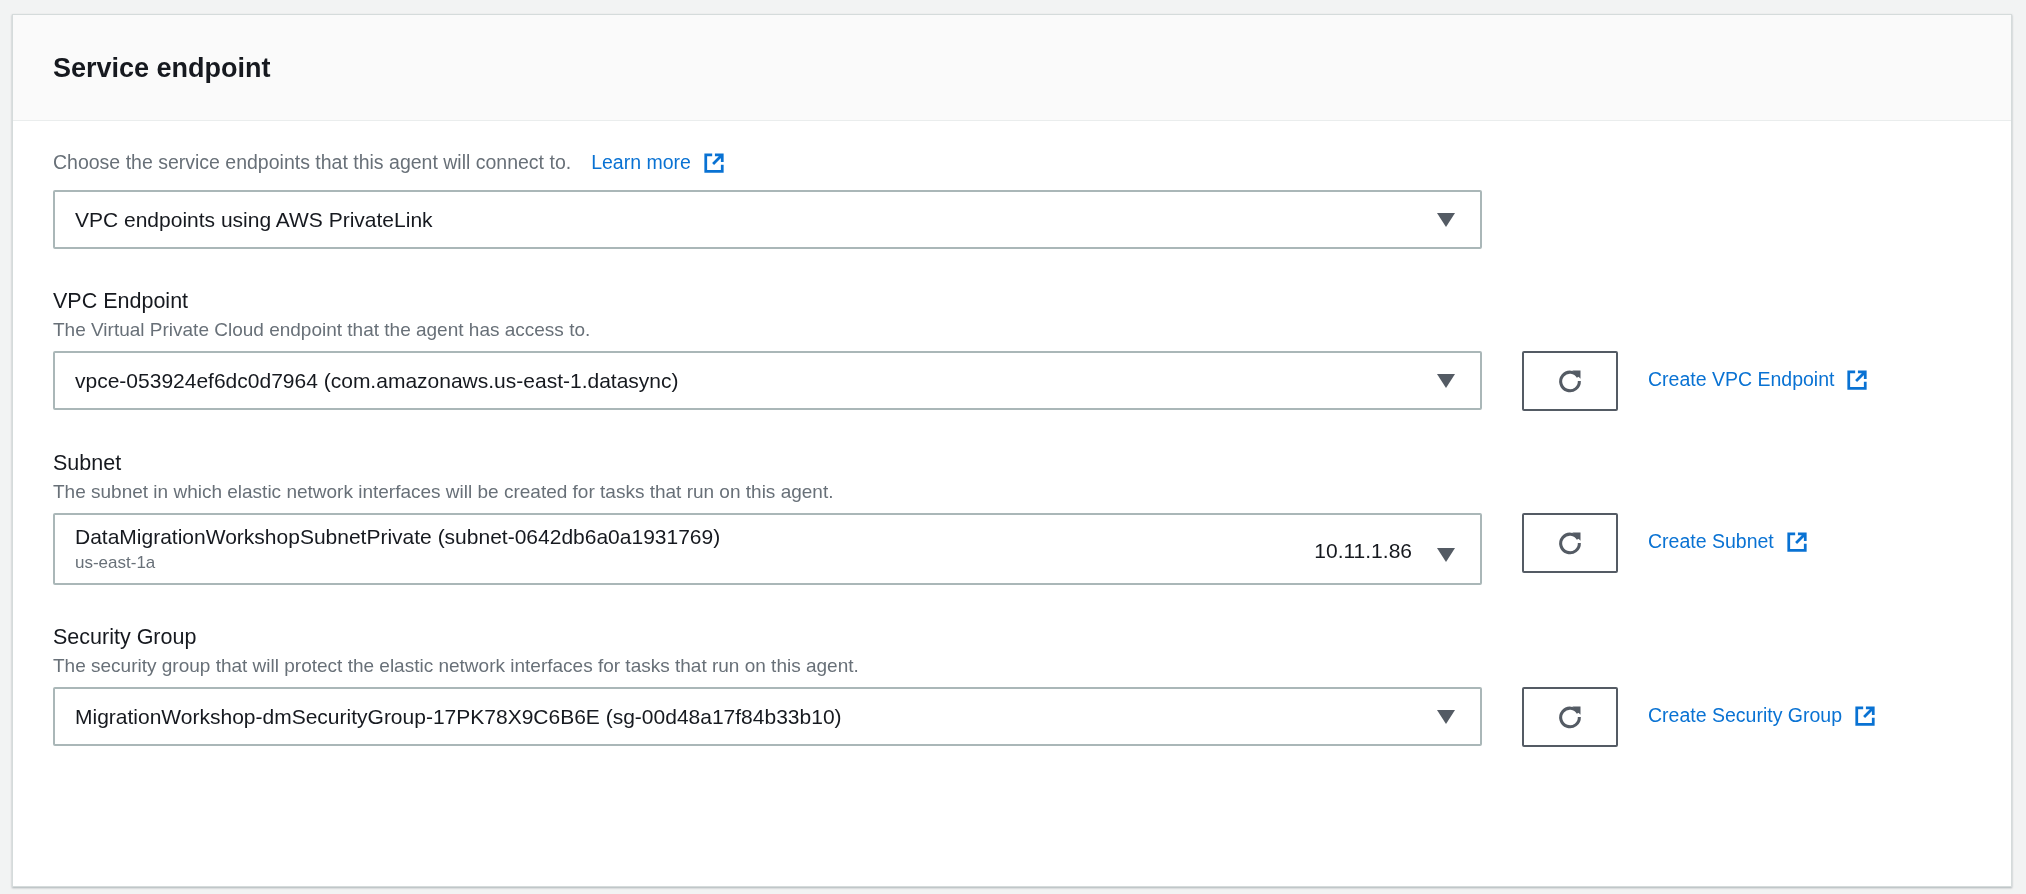 The height and width of the screenshot is (894, 2026). What do you see at coordinates (456, 666) in the screenshot?
I see `field-description: The security group that will protect the elastic network interfaces for tasks that run on this agent.` at bounding box center [456, 666].